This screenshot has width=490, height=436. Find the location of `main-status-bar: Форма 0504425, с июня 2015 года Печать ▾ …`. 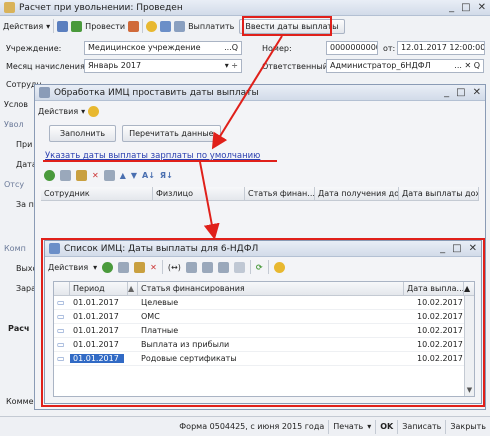

main-status-bar: Форма 0504425, с июня 2015 года Печать ▾ … is located at coordinates (245, 426).